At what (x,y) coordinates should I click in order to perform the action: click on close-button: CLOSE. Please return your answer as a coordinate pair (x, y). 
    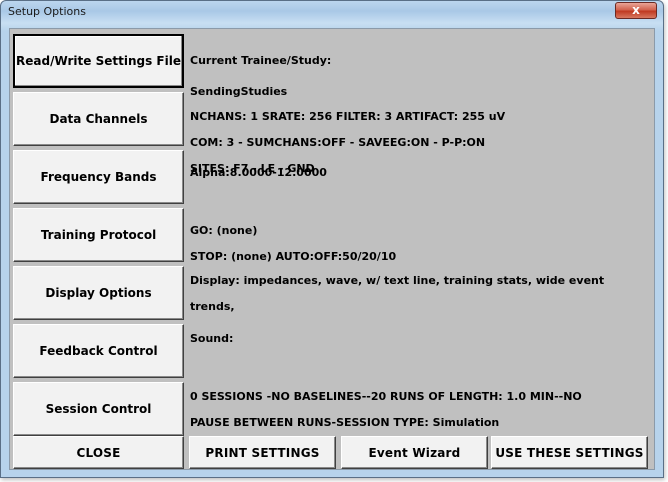
    Looking at the image, I should click on (98, 452).